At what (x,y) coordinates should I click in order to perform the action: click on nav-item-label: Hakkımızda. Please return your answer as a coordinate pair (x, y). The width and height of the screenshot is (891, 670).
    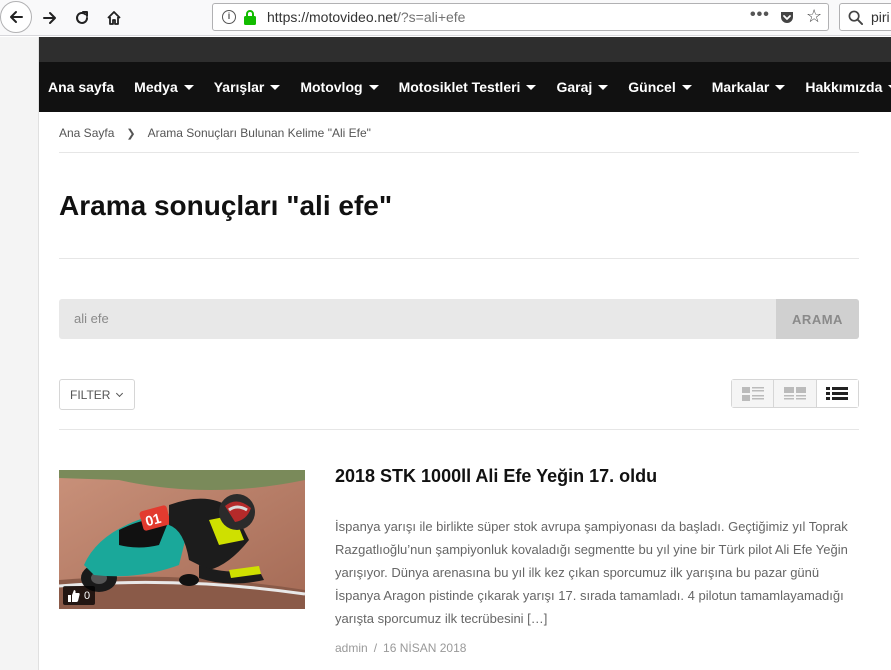
    Looking at the image, I should click on (844, 87).